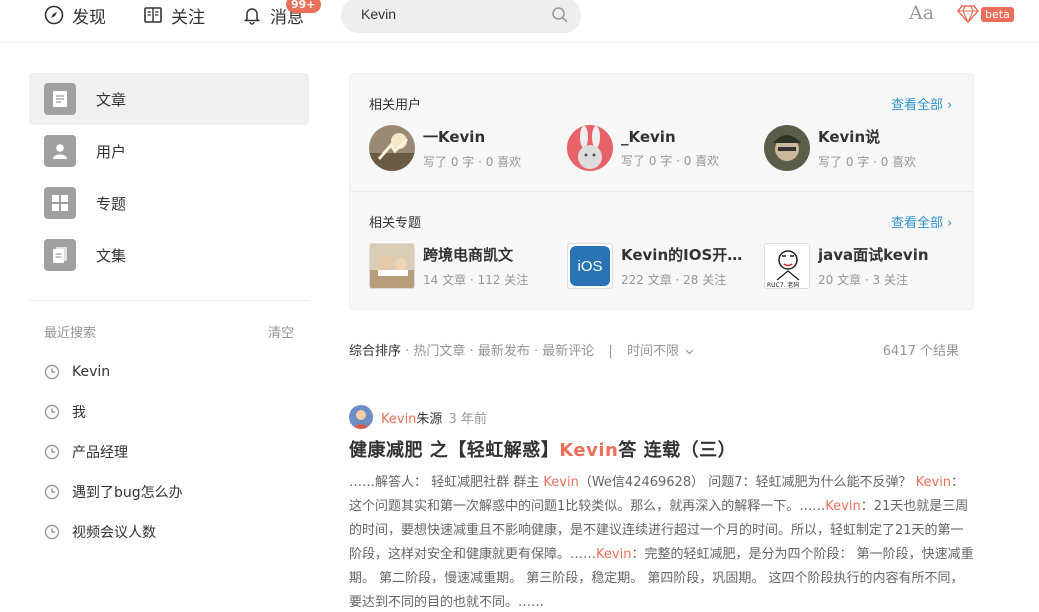  What do you see at coordinates (920, 351) in the screenshot?
I see `result-count: 6417 个结果` at bounding box center [920, 351].